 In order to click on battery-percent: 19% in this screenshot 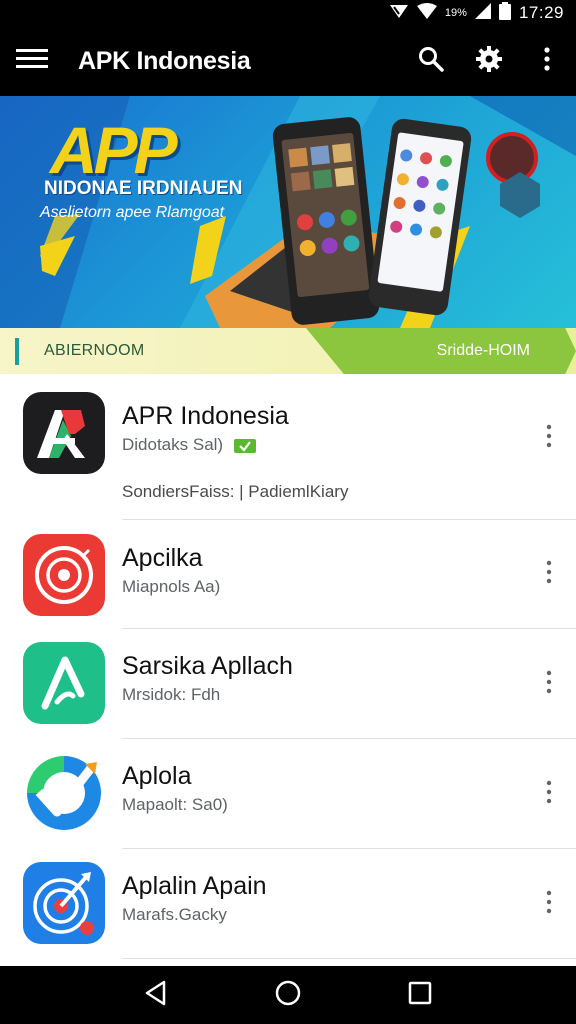, I will do `click(455, 13)`.